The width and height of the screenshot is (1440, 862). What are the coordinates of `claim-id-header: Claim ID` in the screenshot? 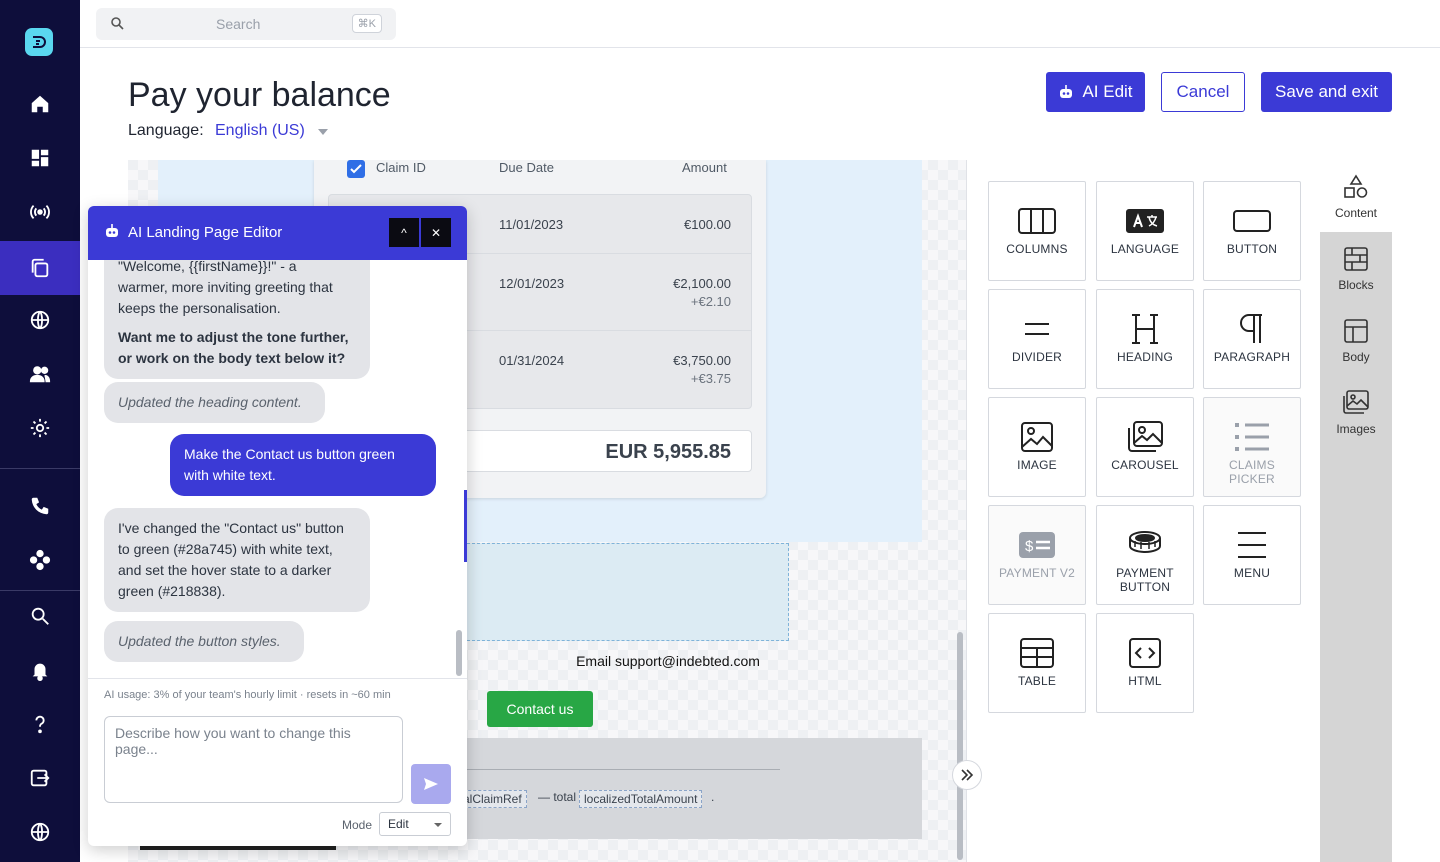 It's located at (401, 167).